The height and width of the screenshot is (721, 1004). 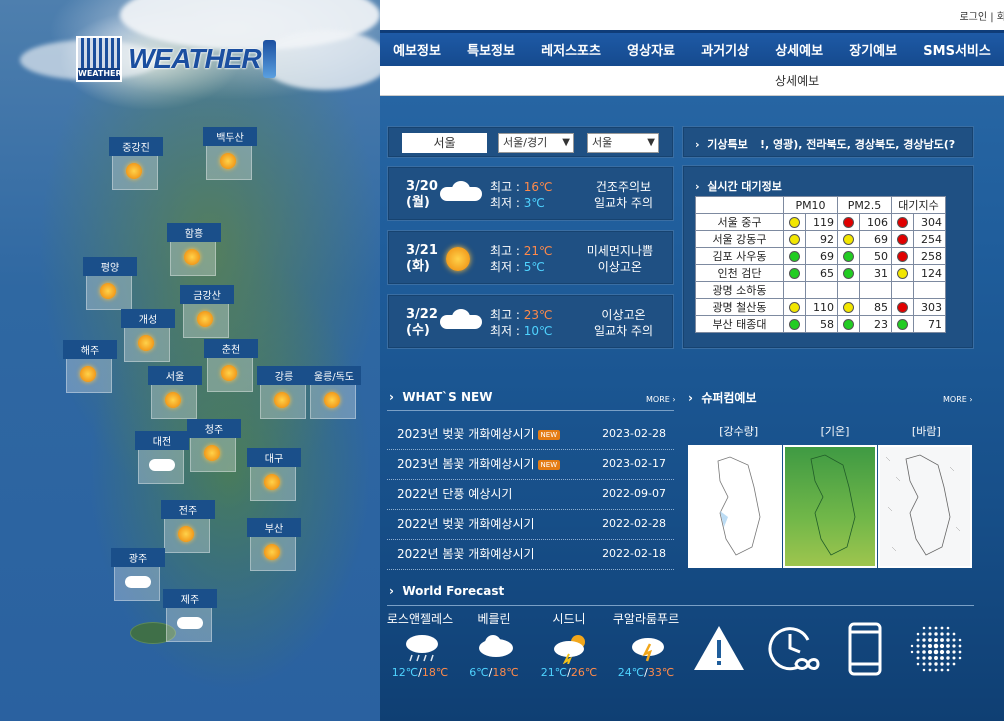 I want to click on city-name: 강릉, so click(x=284, y=375).